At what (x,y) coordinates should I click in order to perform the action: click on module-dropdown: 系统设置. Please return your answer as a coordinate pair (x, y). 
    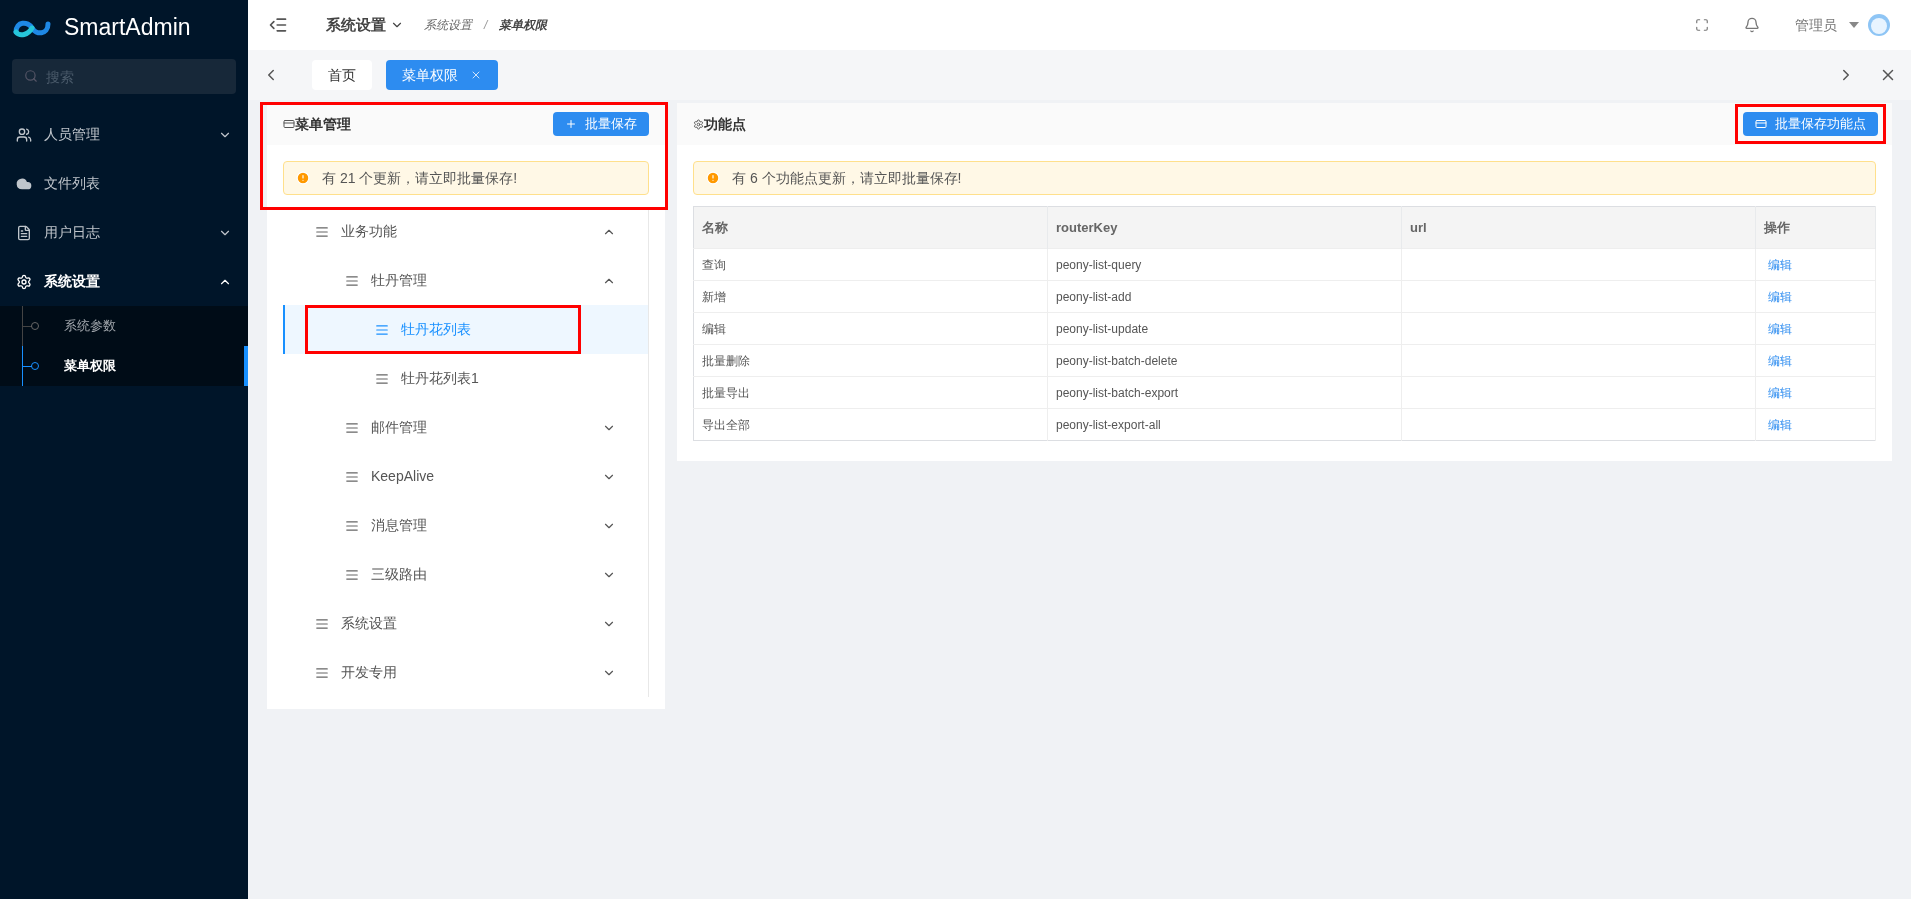
    Looking at the image, I should click on (365, 25).